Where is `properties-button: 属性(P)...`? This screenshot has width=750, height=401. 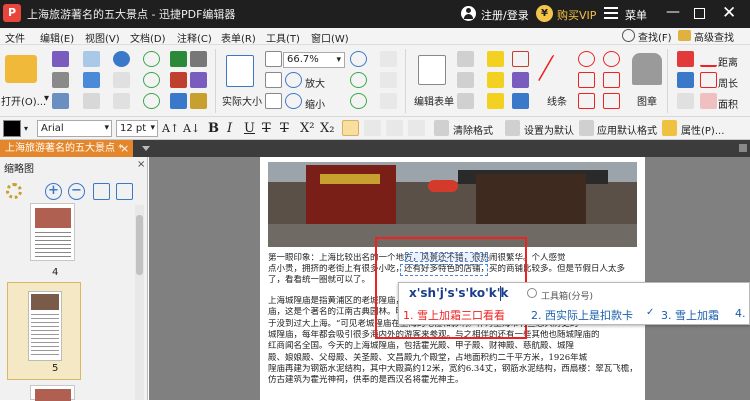
properties-button: 属性(P)... is located at coordinates (702, 129).